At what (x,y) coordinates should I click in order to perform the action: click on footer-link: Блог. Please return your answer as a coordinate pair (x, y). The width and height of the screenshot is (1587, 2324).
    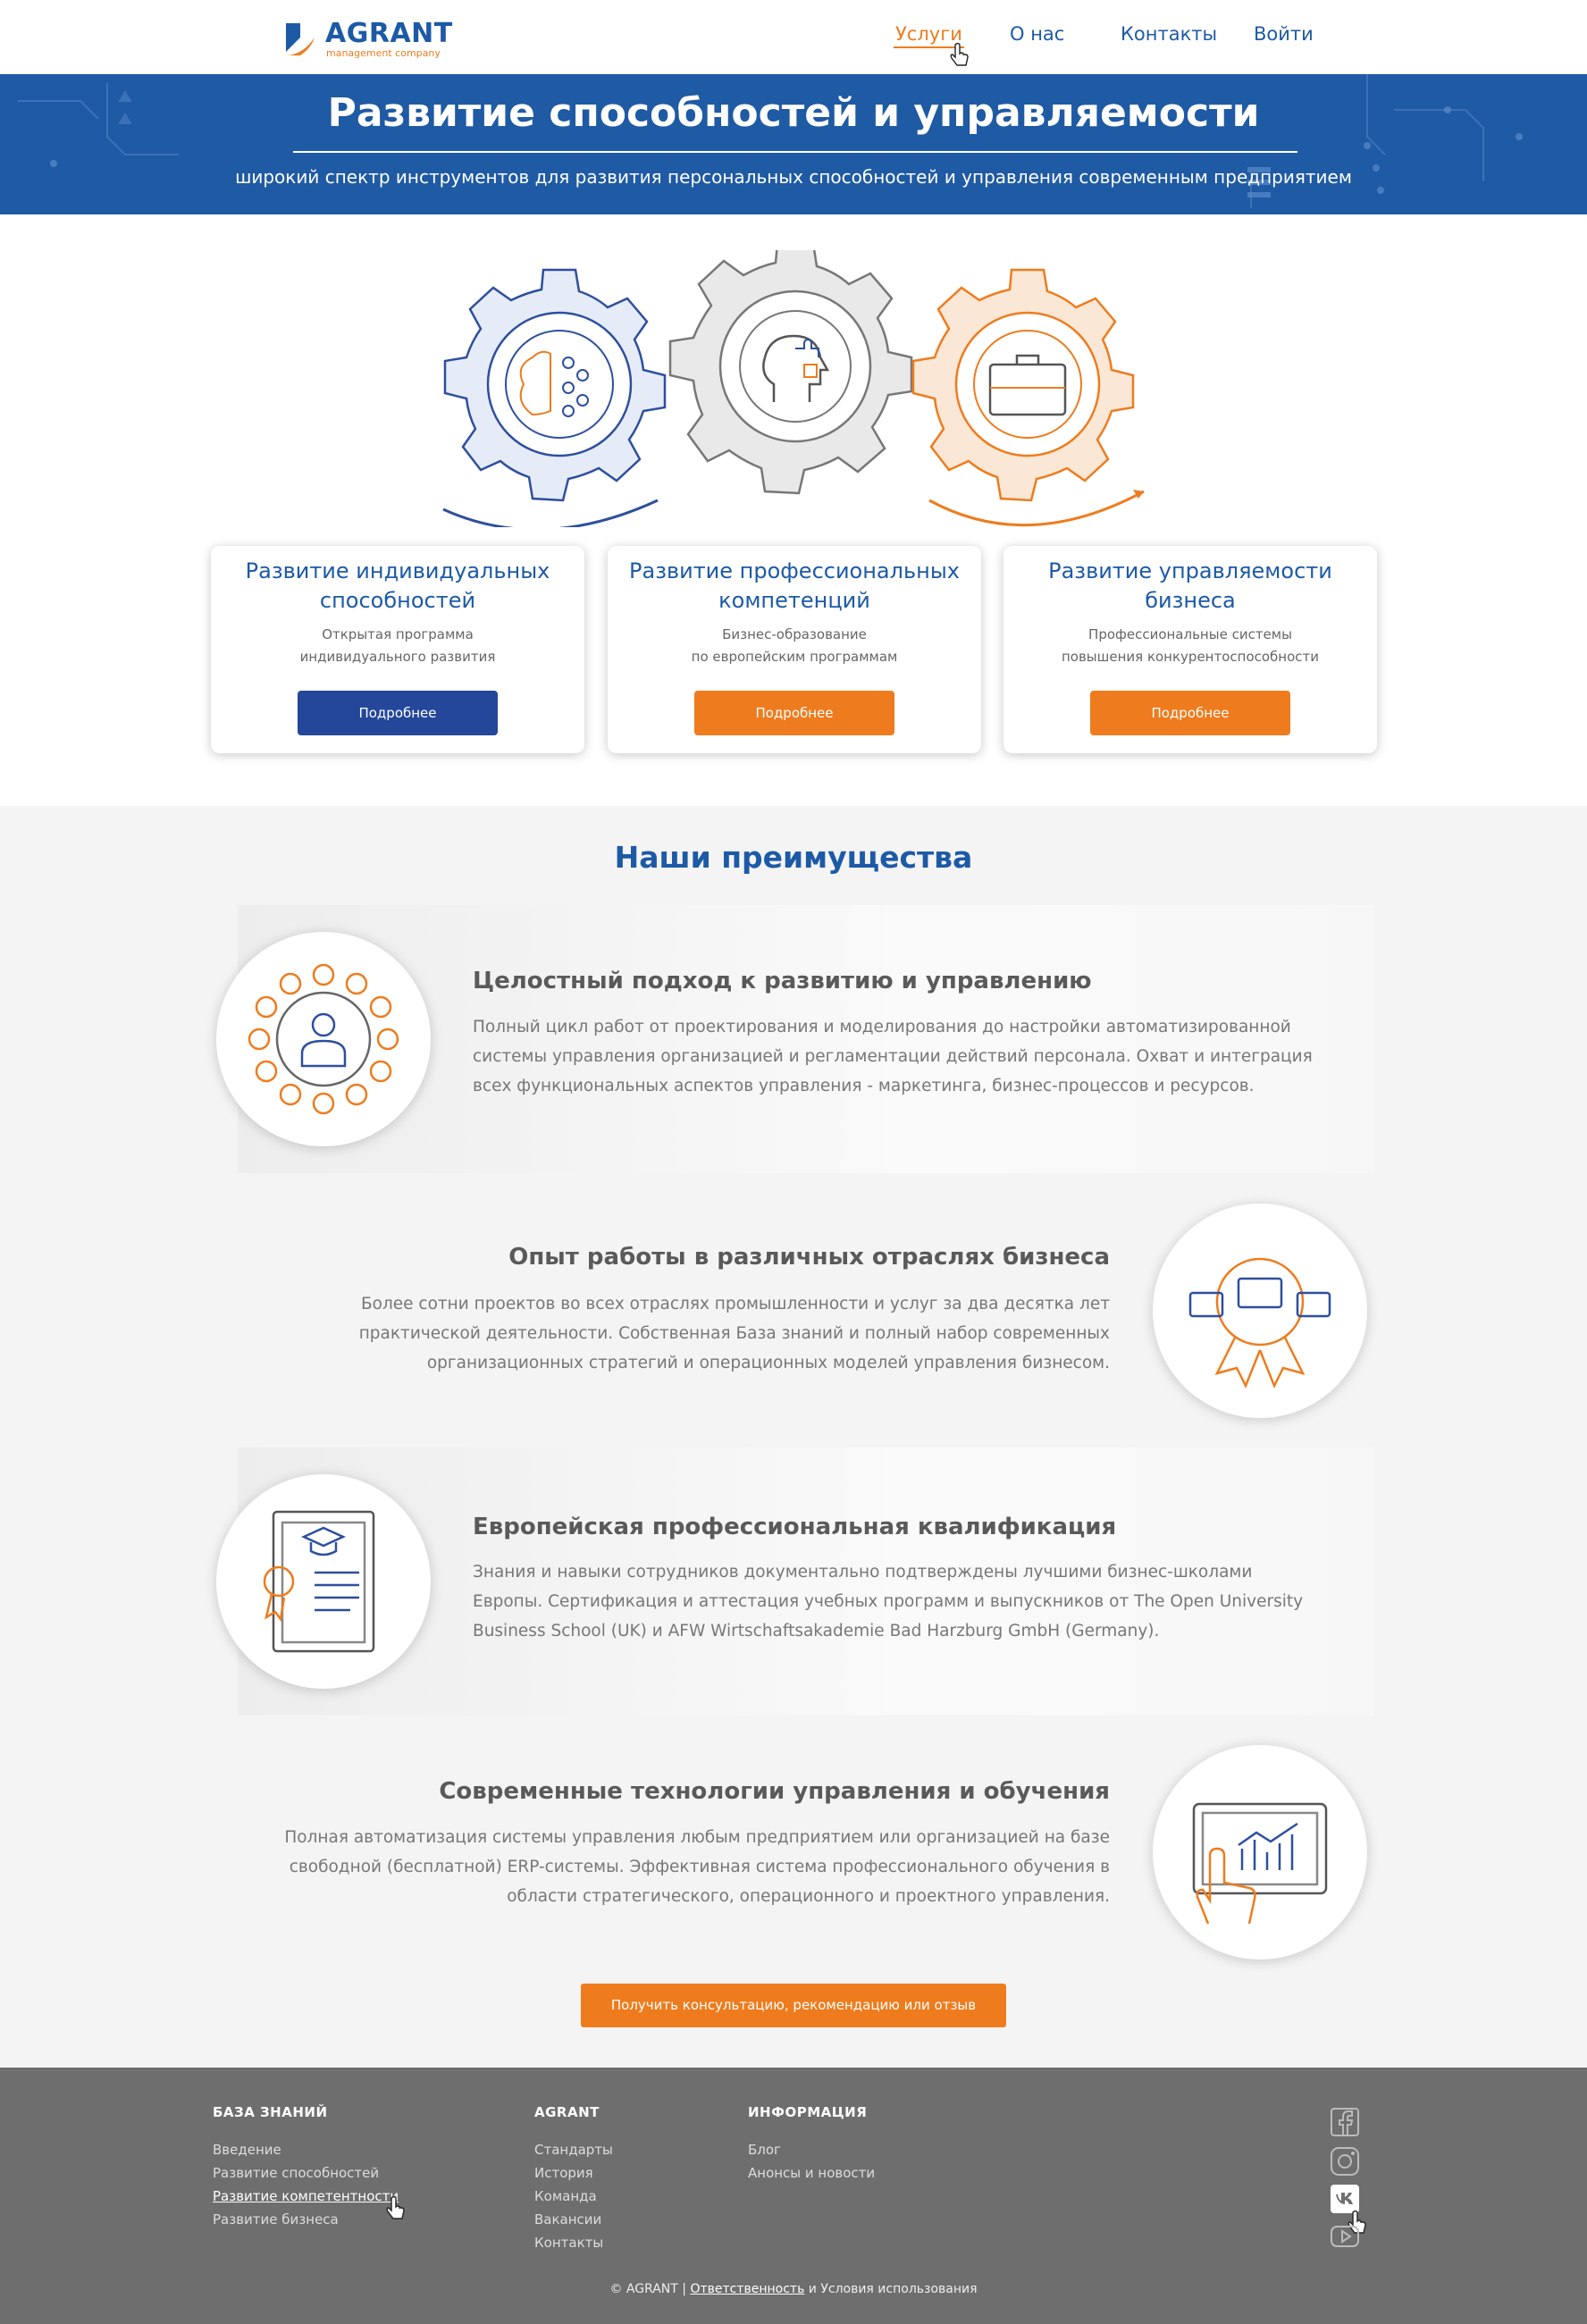
    Looking at the image, I should click on (811, 2149).